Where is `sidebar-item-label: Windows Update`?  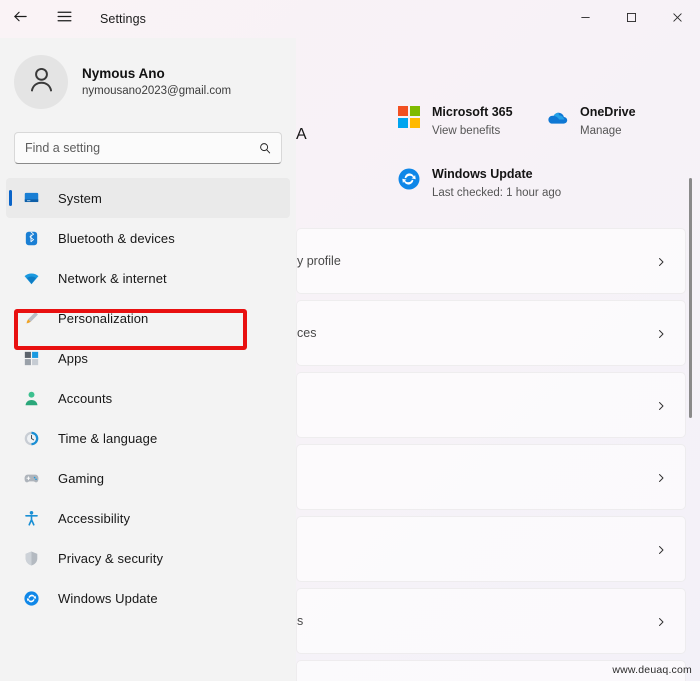
sidebar-item-label: Windows Update is located at coordinates (108, 598).